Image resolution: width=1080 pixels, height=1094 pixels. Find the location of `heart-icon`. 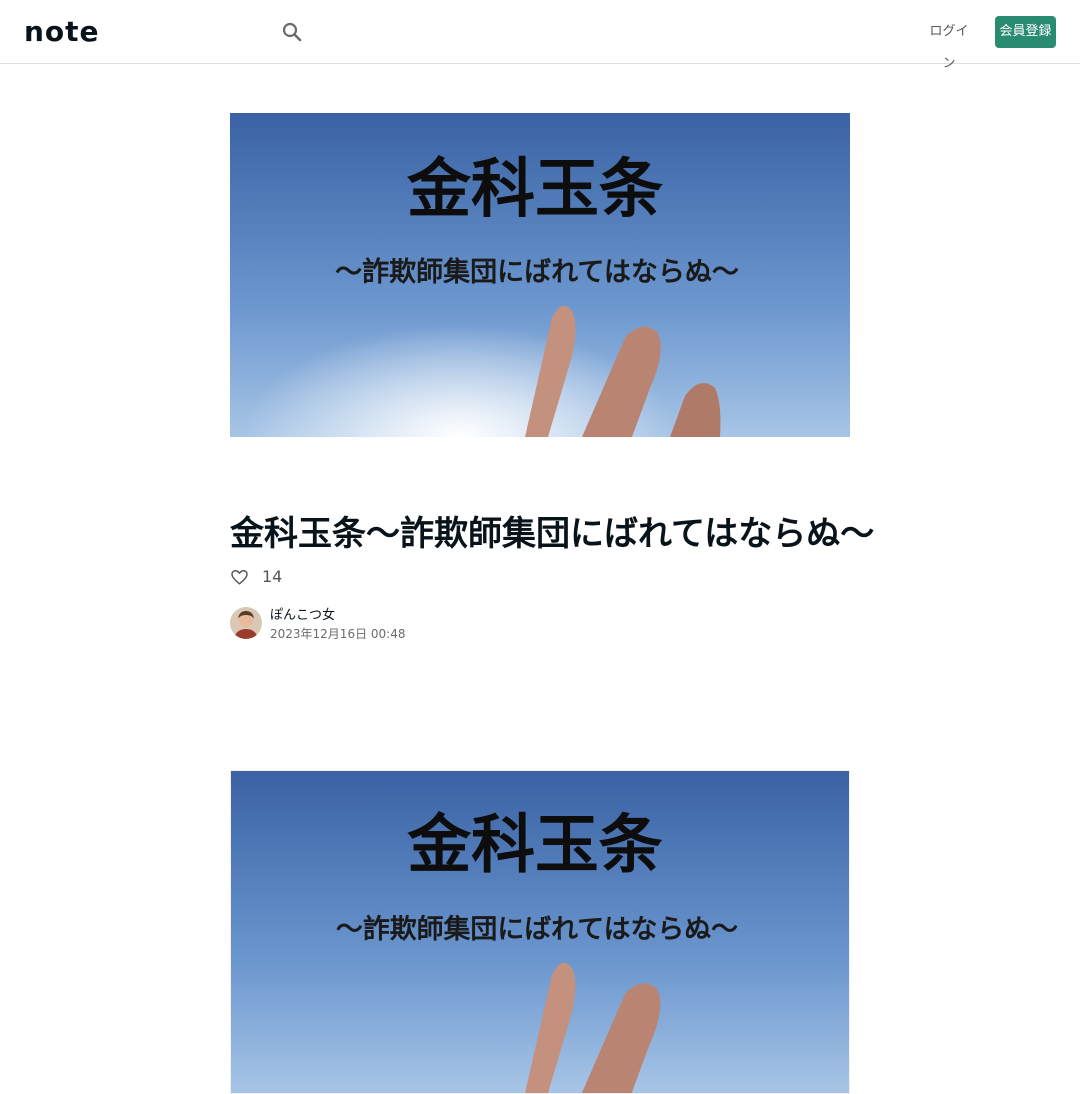

heart-icon is located at coordinates (239, 577).